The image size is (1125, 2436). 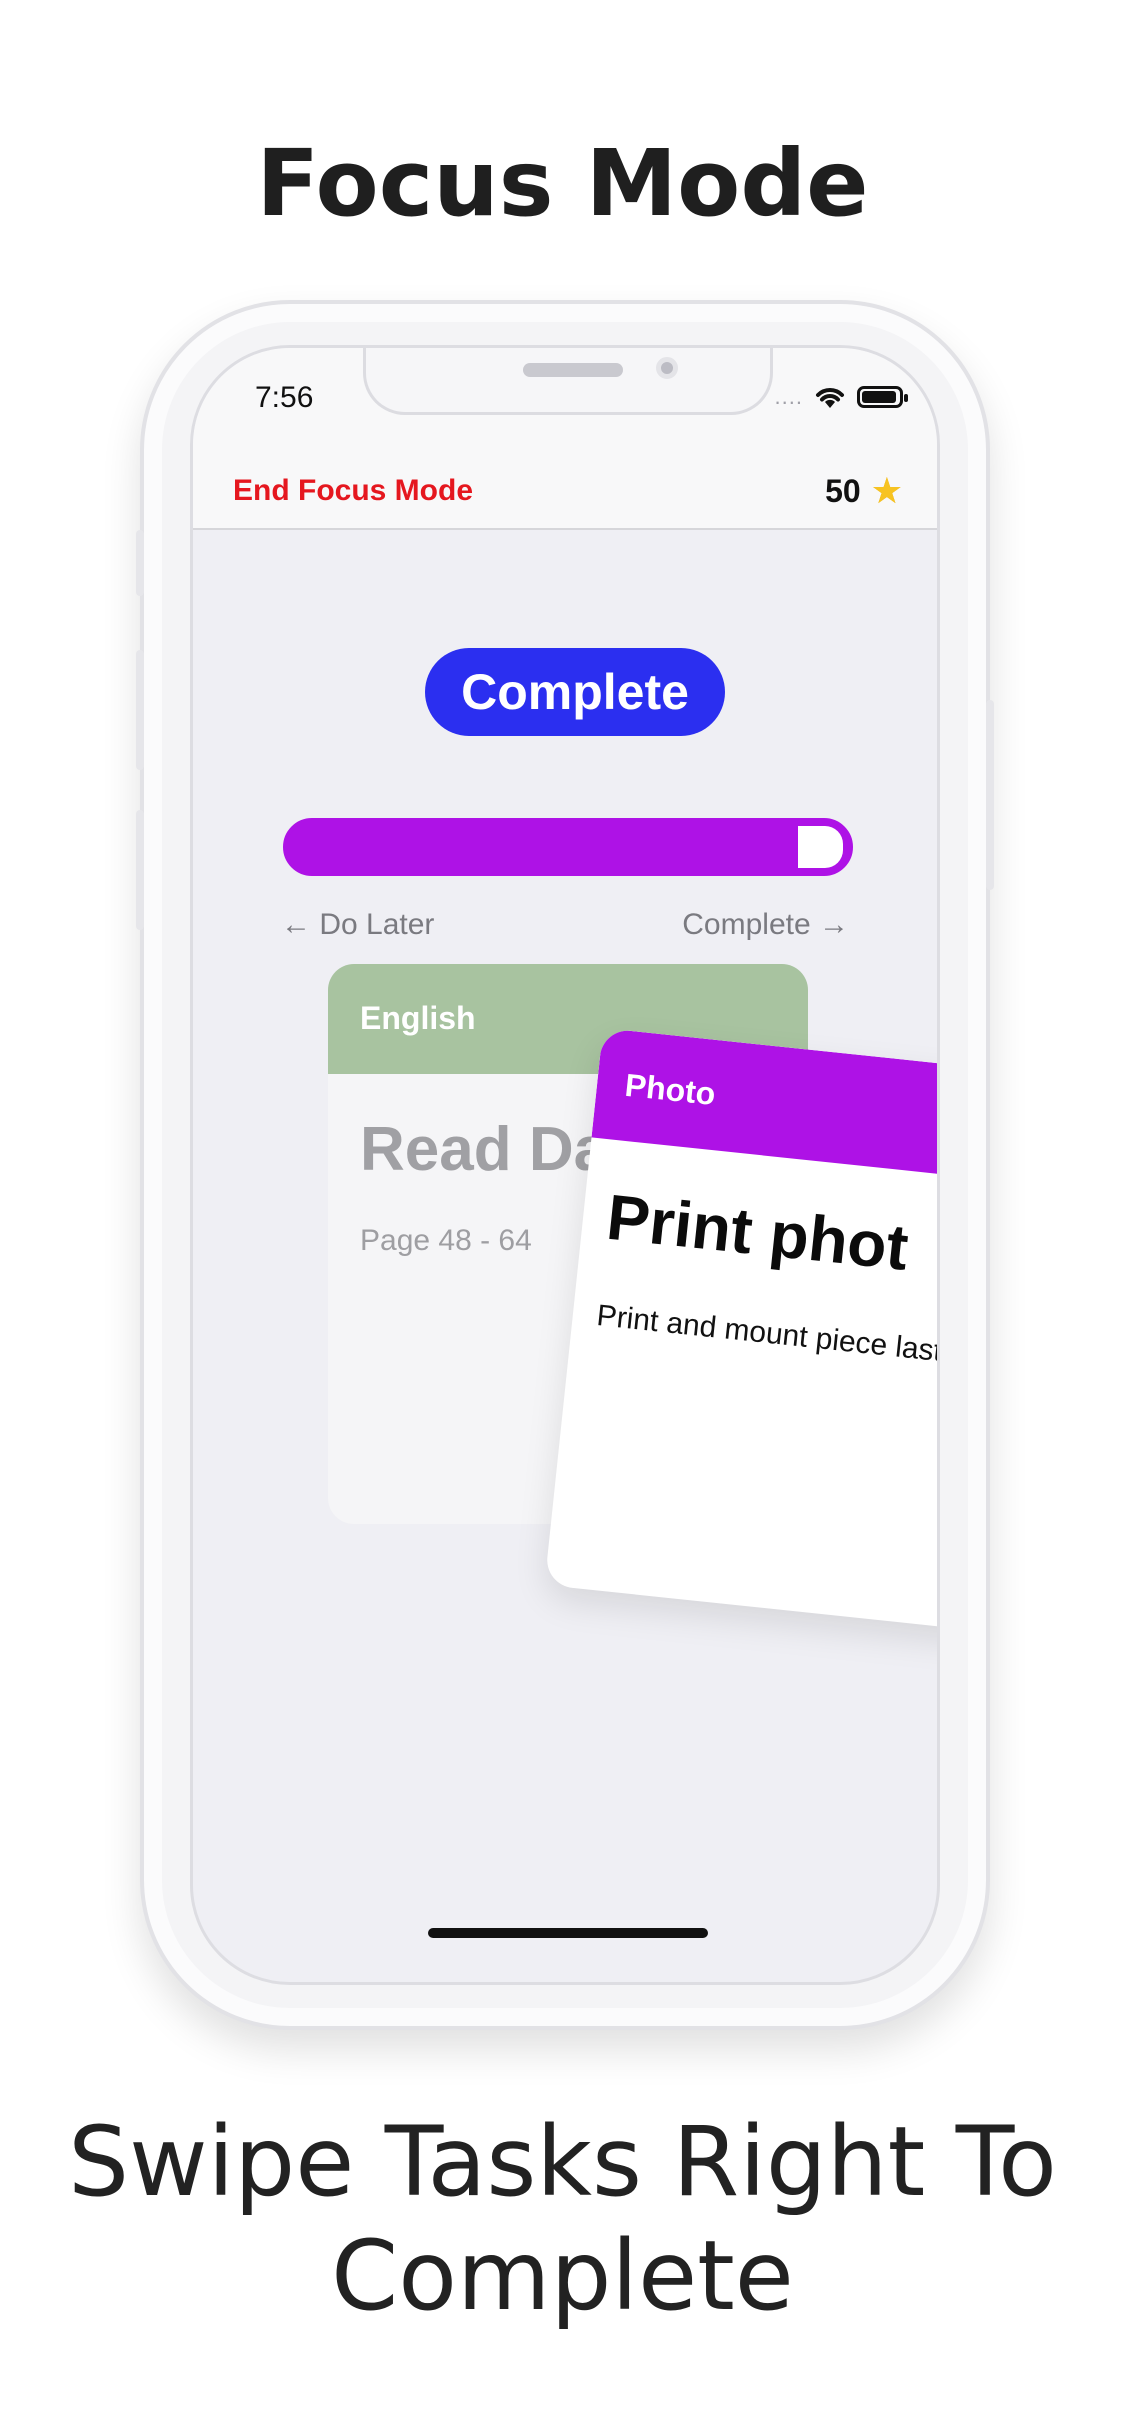 I want to click on power-button, so click(x=990, y=795).